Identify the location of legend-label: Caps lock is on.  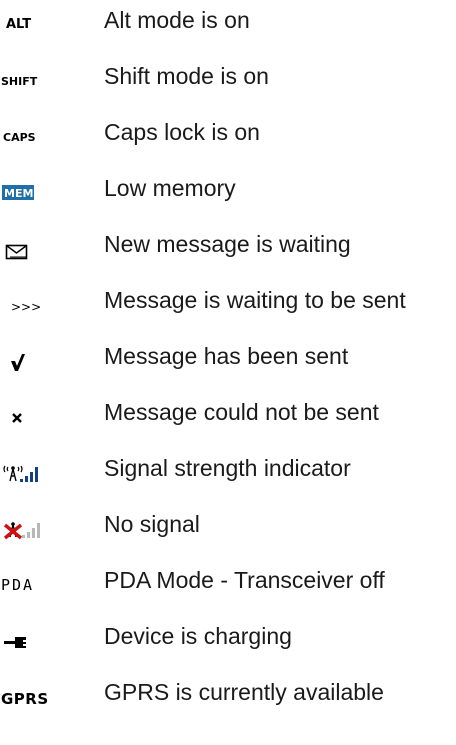
(182, 132).